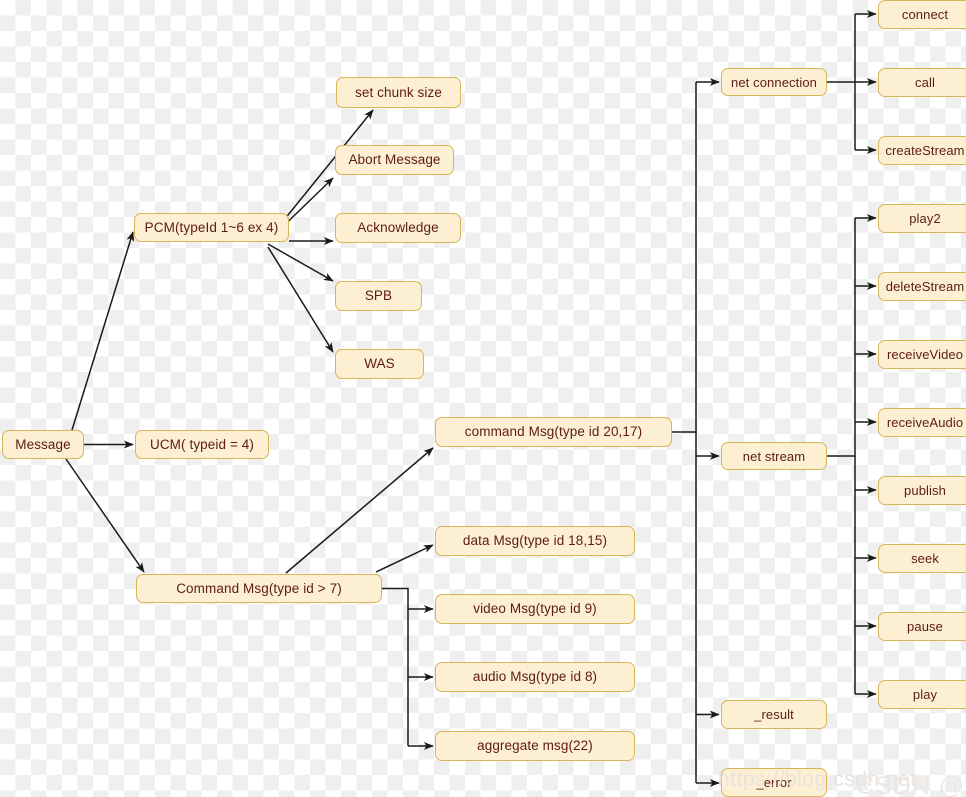 Image resolution: width=966 pixels, height=797 pixels. What do you see at coordinates (394, 160) in the screenshot?
I see `node-abort-message: Abort Message` at bounding box center [394, 160].